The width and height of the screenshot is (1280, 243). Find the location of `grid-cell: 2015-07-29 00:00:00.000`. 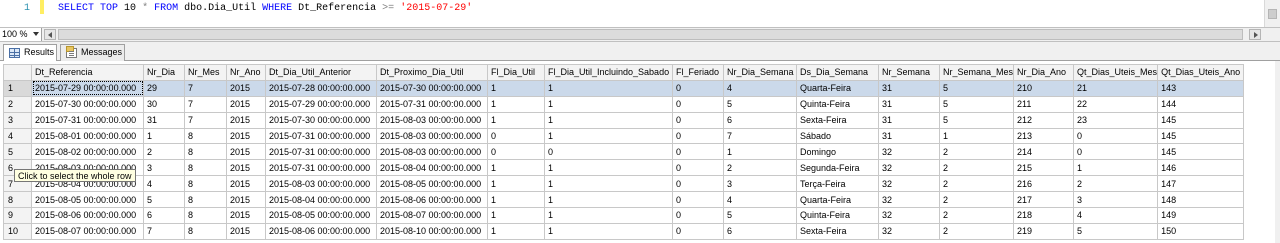

grid-cell: 2015-07-29 00:00:00.000 is located at coordinates (321, 104).